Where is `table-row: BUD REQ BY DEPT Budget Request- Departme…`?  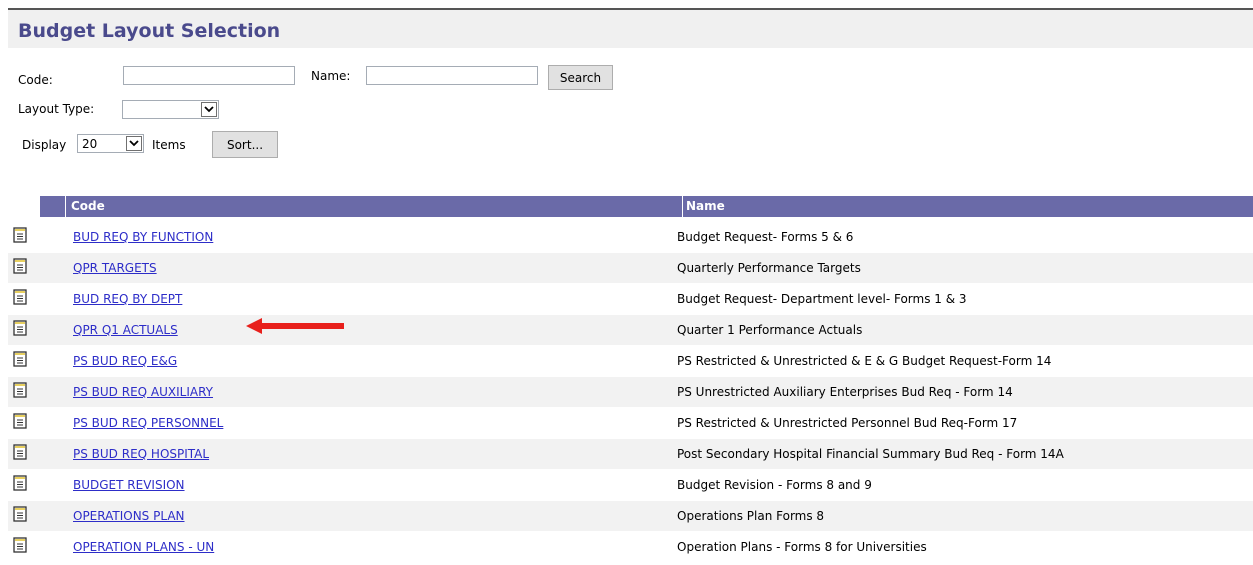
table-row: BUD REQ BY DEPT Budget Request- Departme… is located at coordinates (630, 299).